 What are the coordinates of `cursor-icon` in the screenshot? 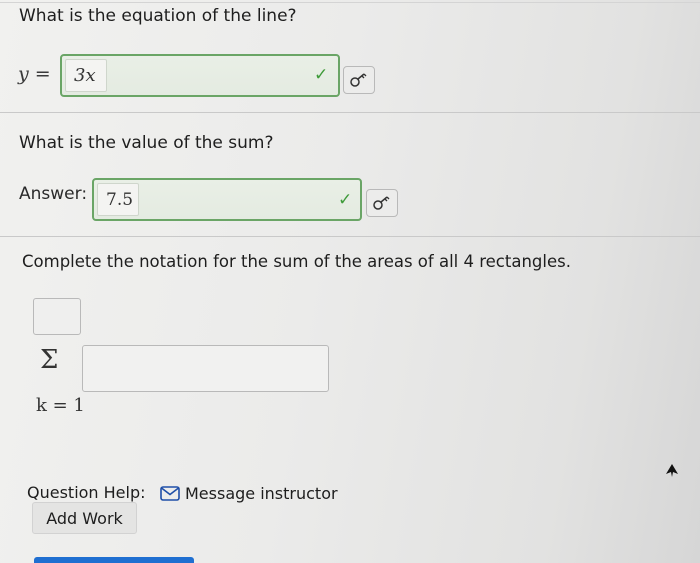 It's located at (672, 470).